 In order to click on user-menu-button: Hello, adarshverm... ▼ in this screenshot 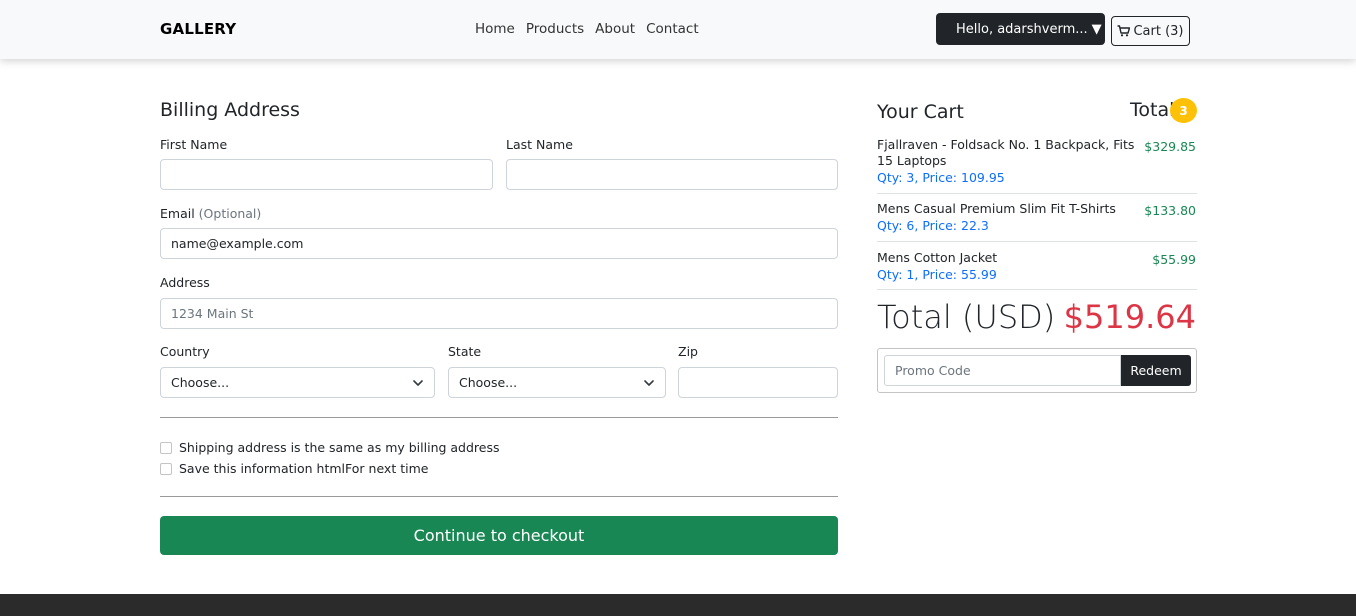, I will do `click(1020, 29)`.